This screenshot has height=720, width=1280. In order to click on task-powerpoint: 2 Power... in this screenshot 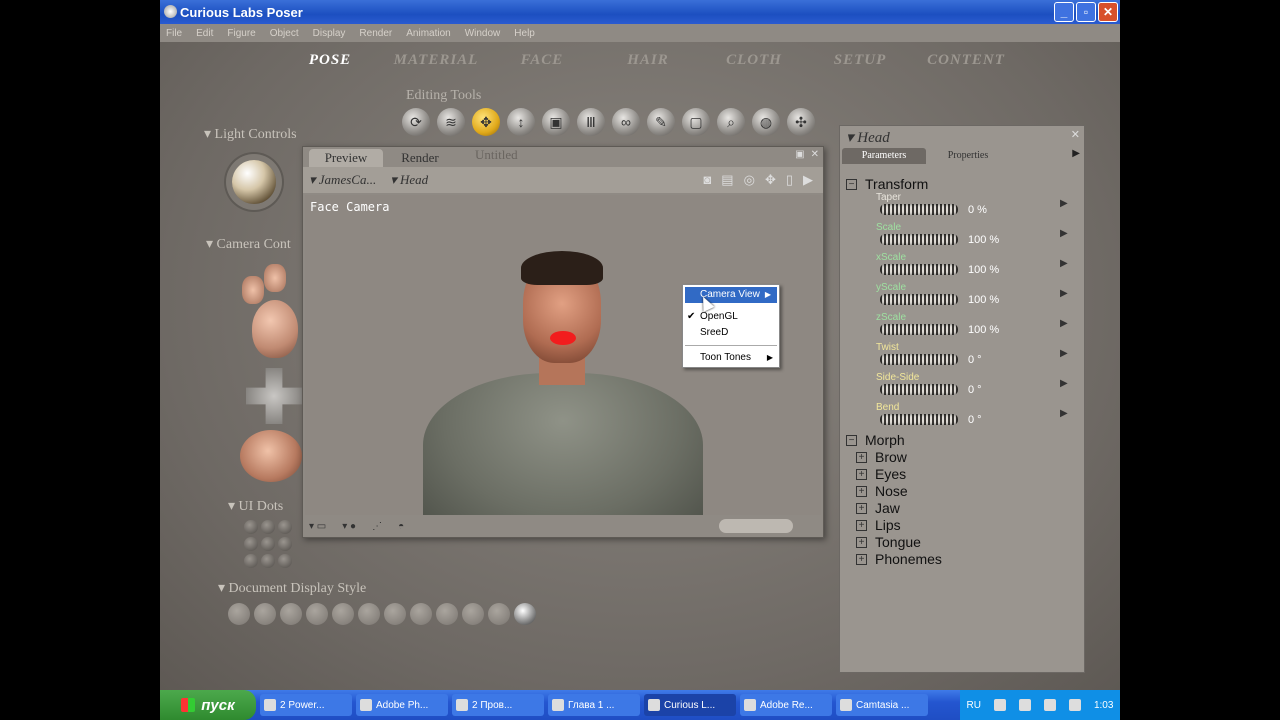, I will do `click(306, 705)`.